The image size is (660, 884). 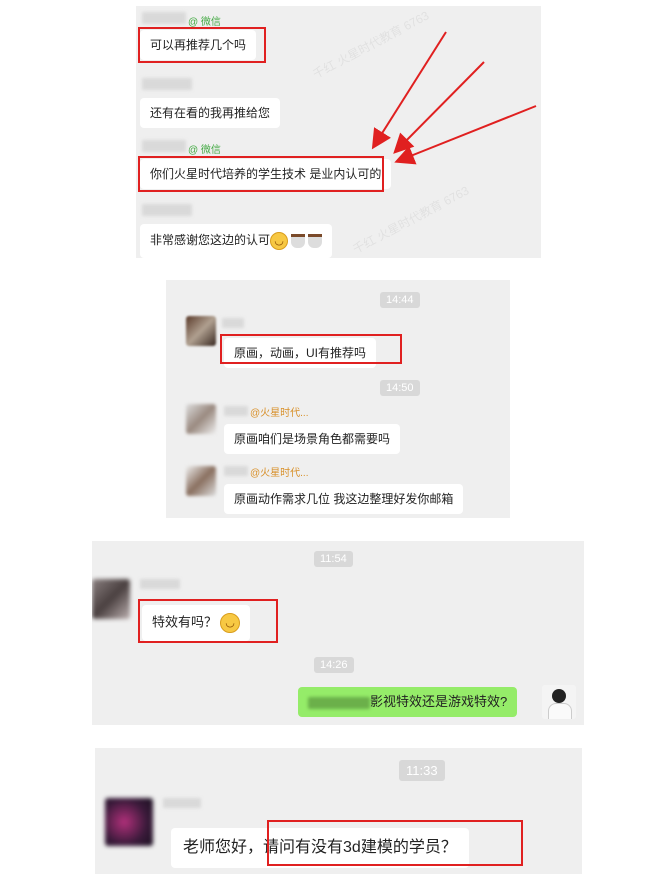 I want to click on message-text: 影视特效还是游戏特效?, so click(x=439, y=701).